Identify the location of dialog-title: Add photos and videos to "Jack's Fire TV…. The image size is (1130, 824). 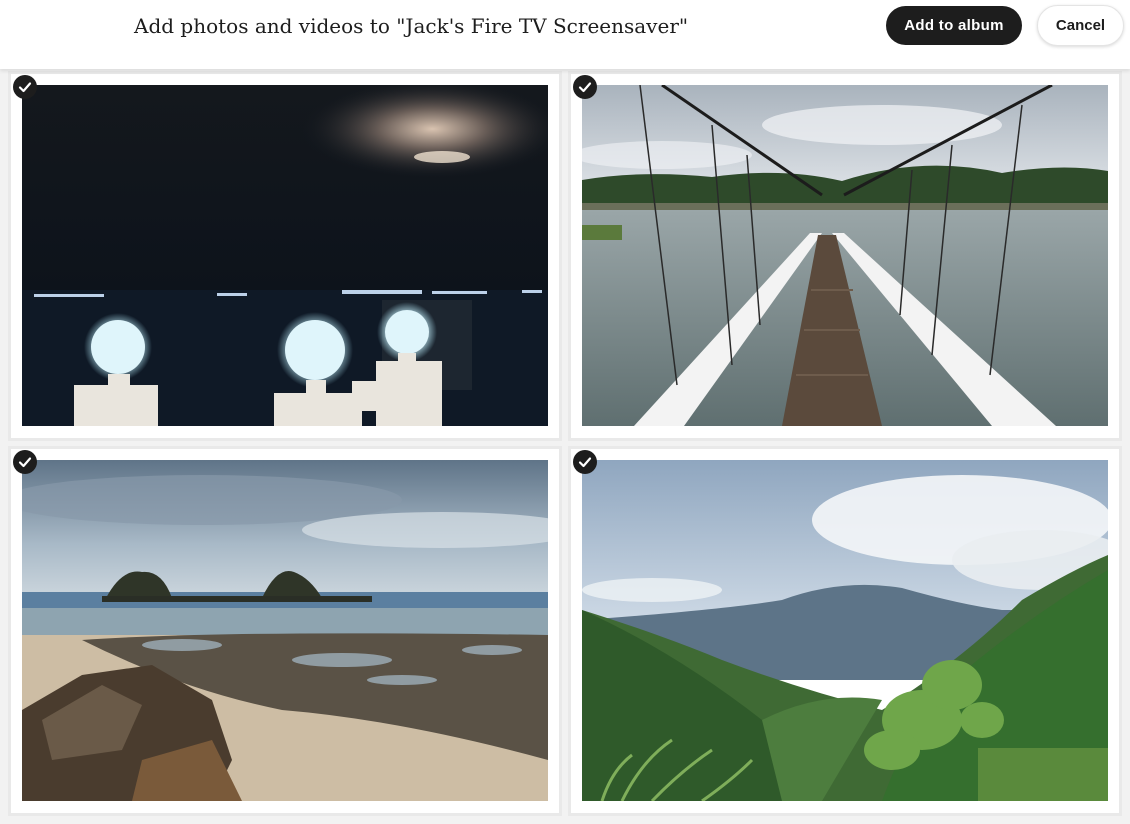
(411, 26).